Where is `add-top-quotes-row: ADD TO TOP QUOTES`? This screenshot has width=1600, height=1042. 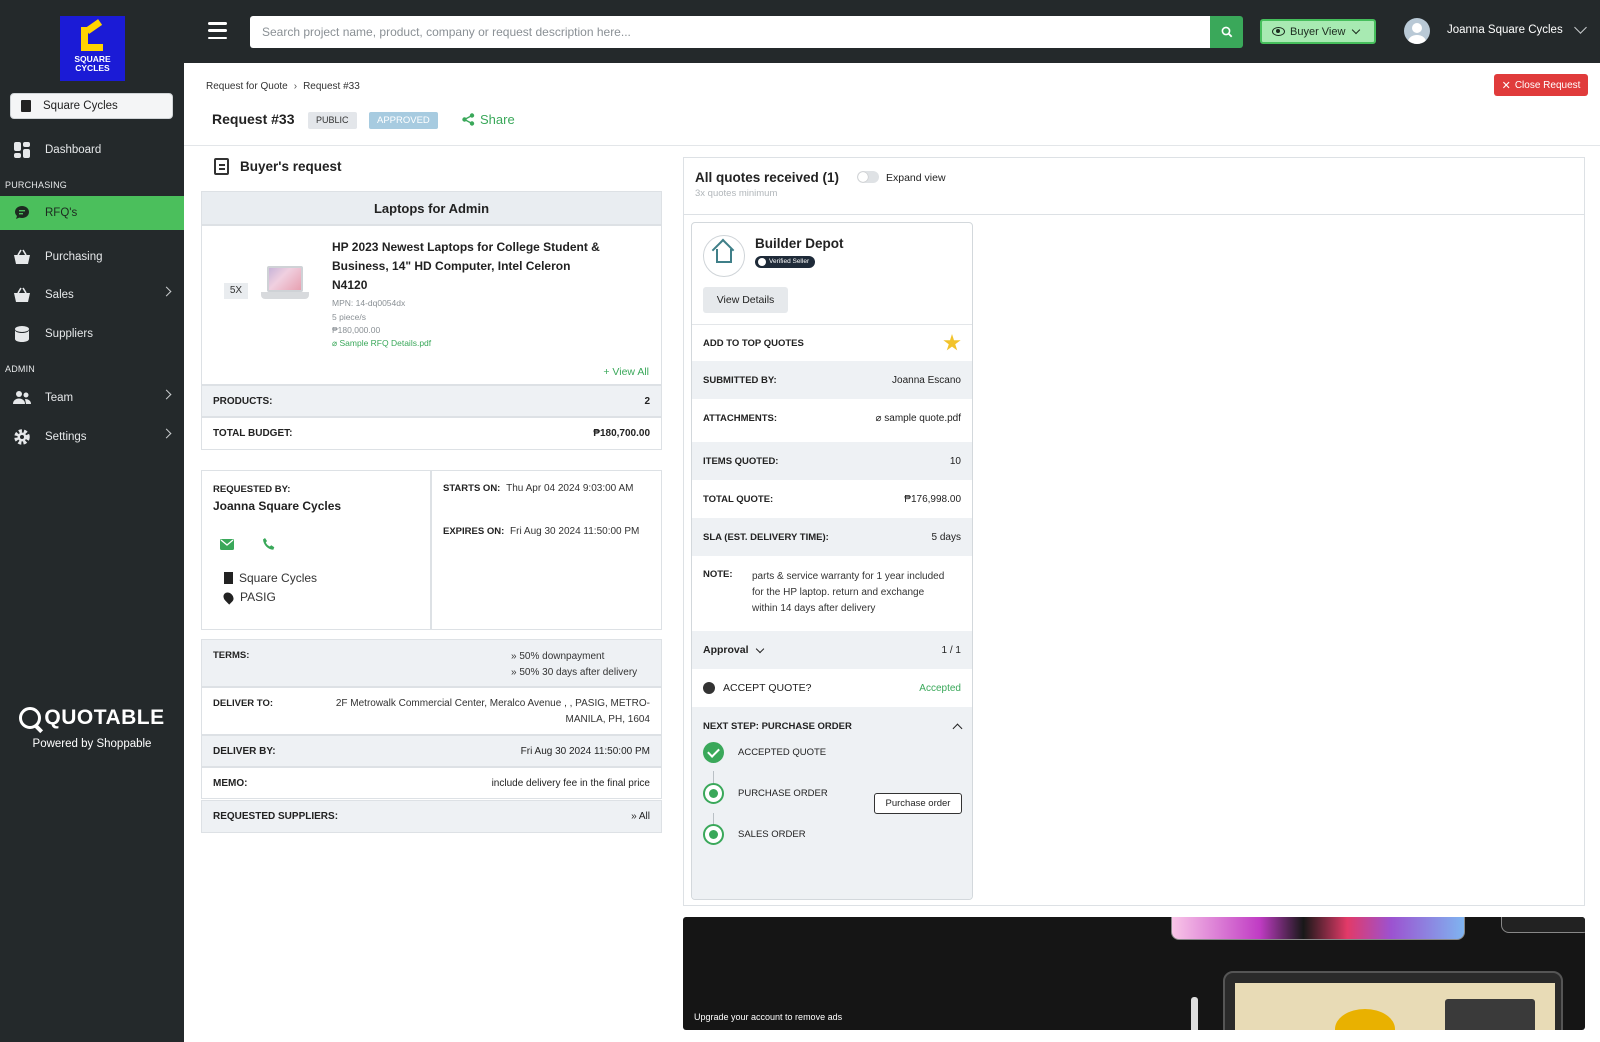
add-top-quotes-row: ADD TO TOP QUOTES is located at coordinates (832, 342).